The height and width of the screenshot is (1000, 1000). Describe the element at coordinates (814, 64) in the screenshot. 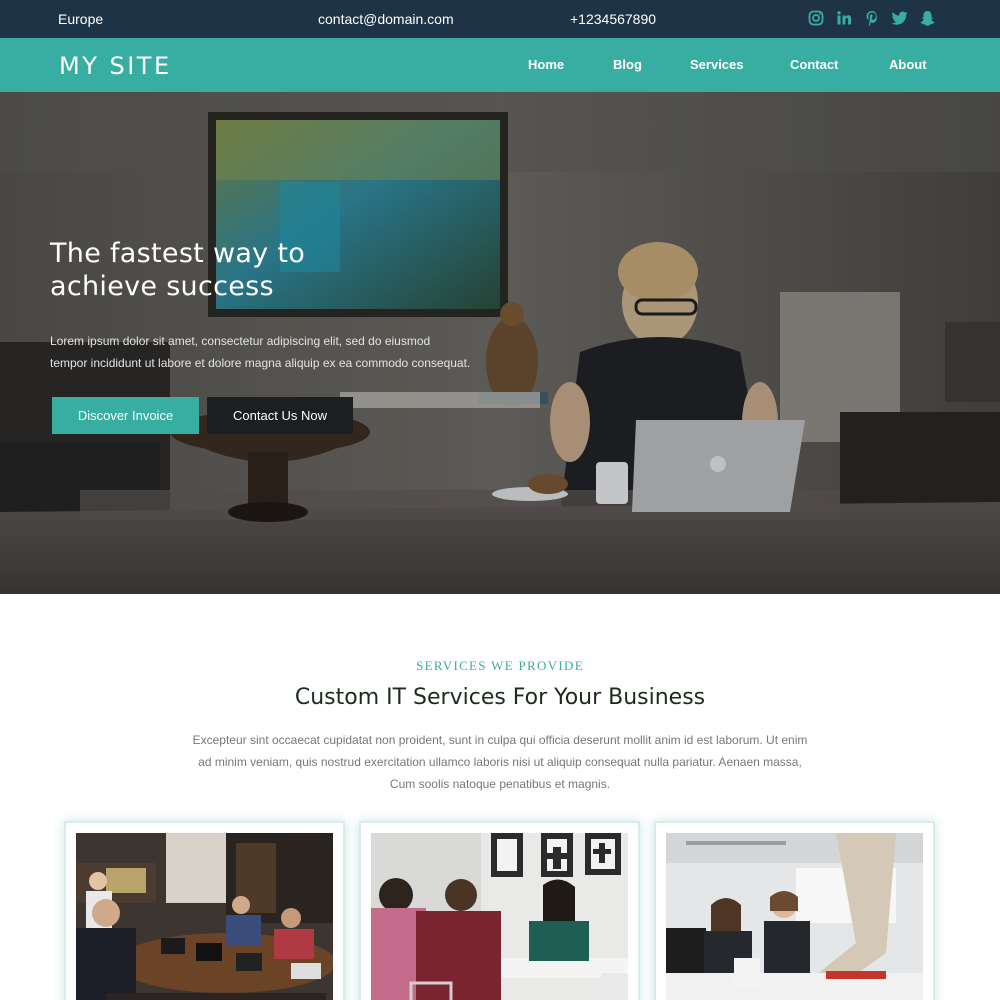

I see `nav-link-contact: Contact` at that location.